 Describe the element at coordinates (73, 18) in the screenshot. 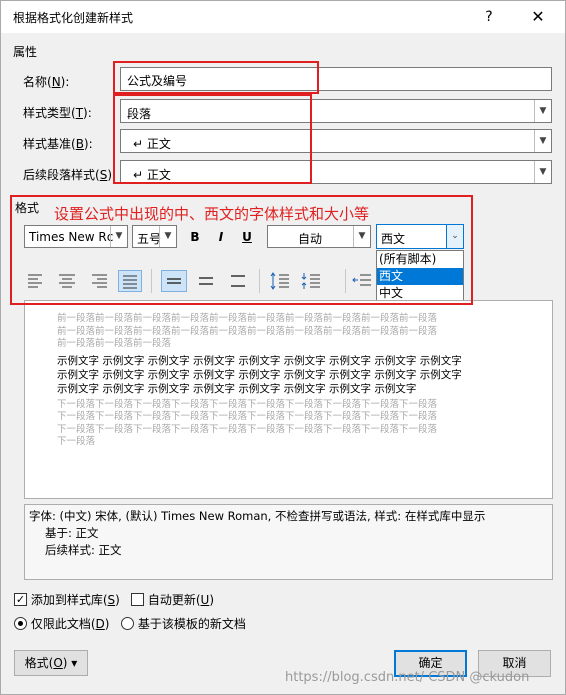

I see `dialog-title: 根据格式化创建新样式` at that location.